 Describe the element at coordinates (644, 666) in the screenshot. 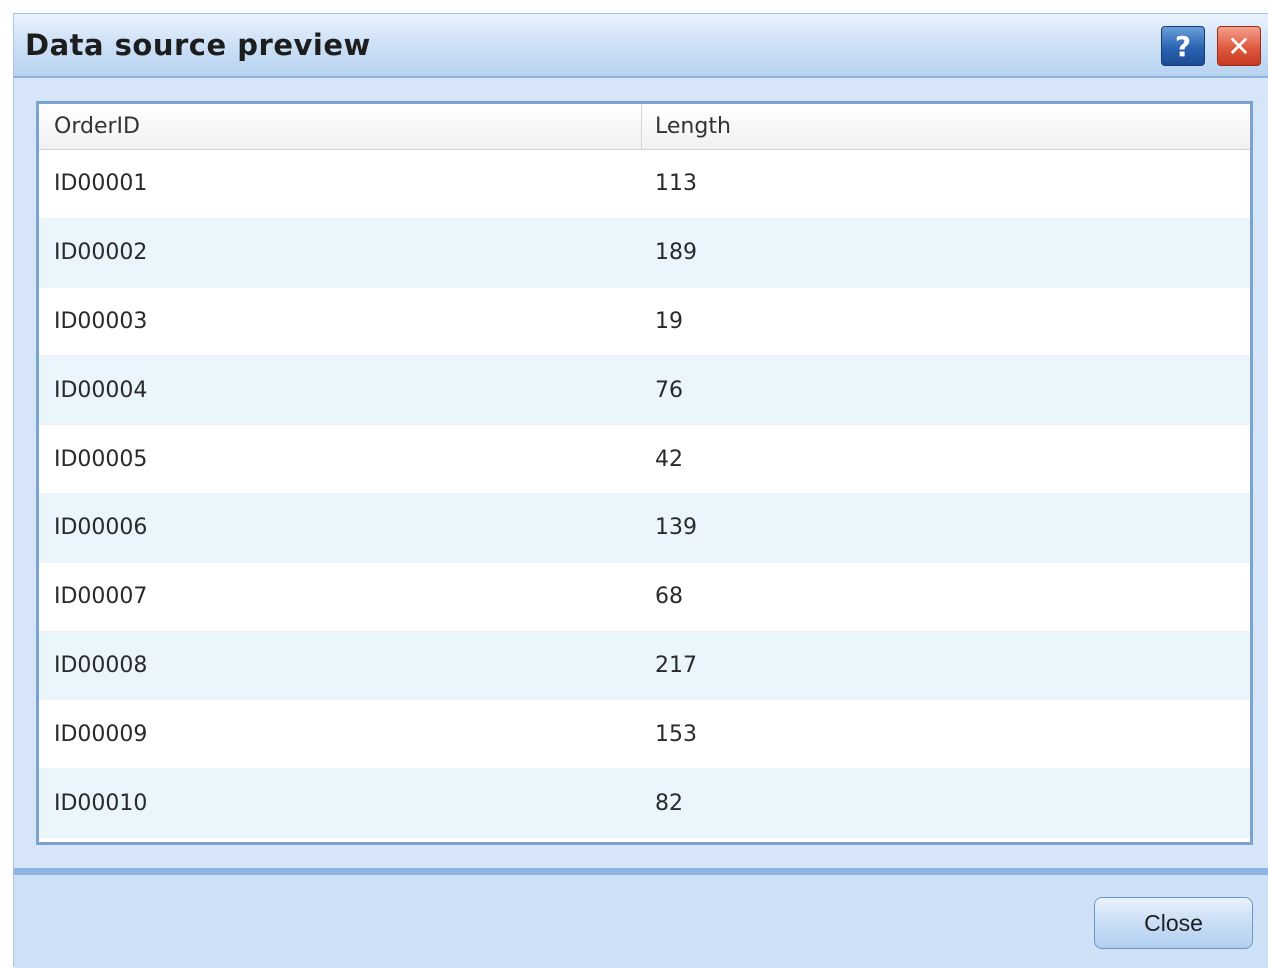

I see `table-row: ID00008 217` at that location.